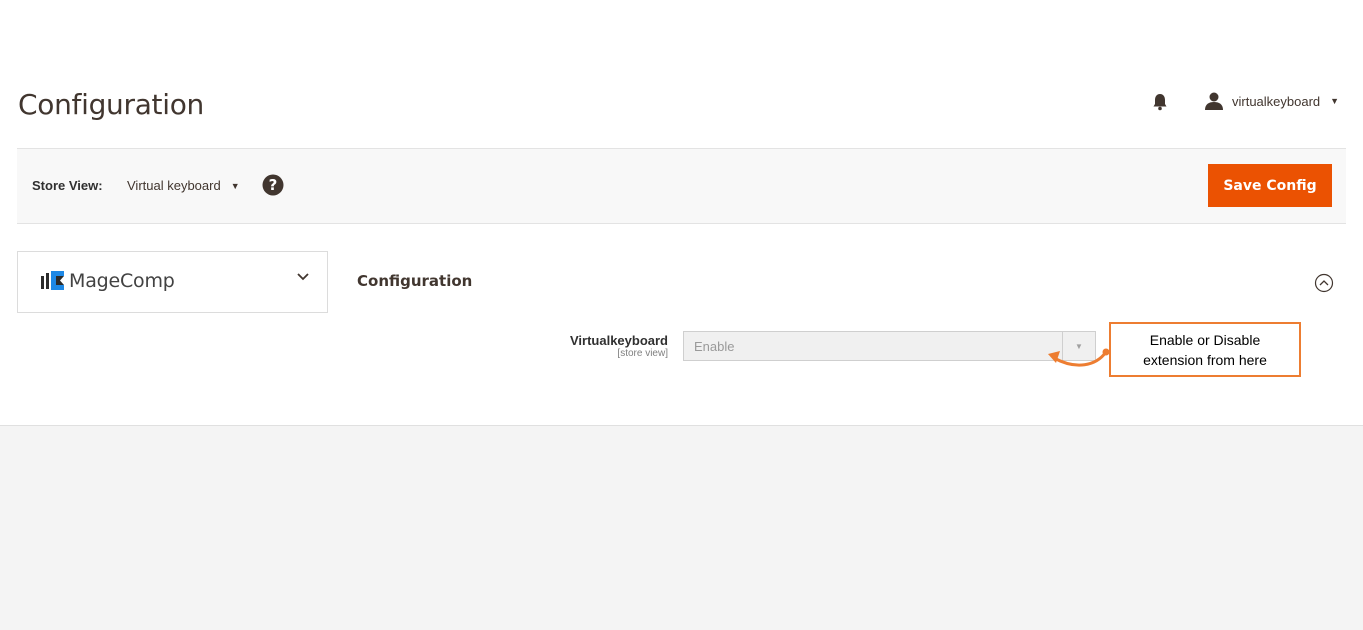 Image resolution: width=1363 pixels, height=630 pixels. Describe the element at coordinates (1276, 101) in the screenshot. I see `username: virtualkeyboard` at that location.